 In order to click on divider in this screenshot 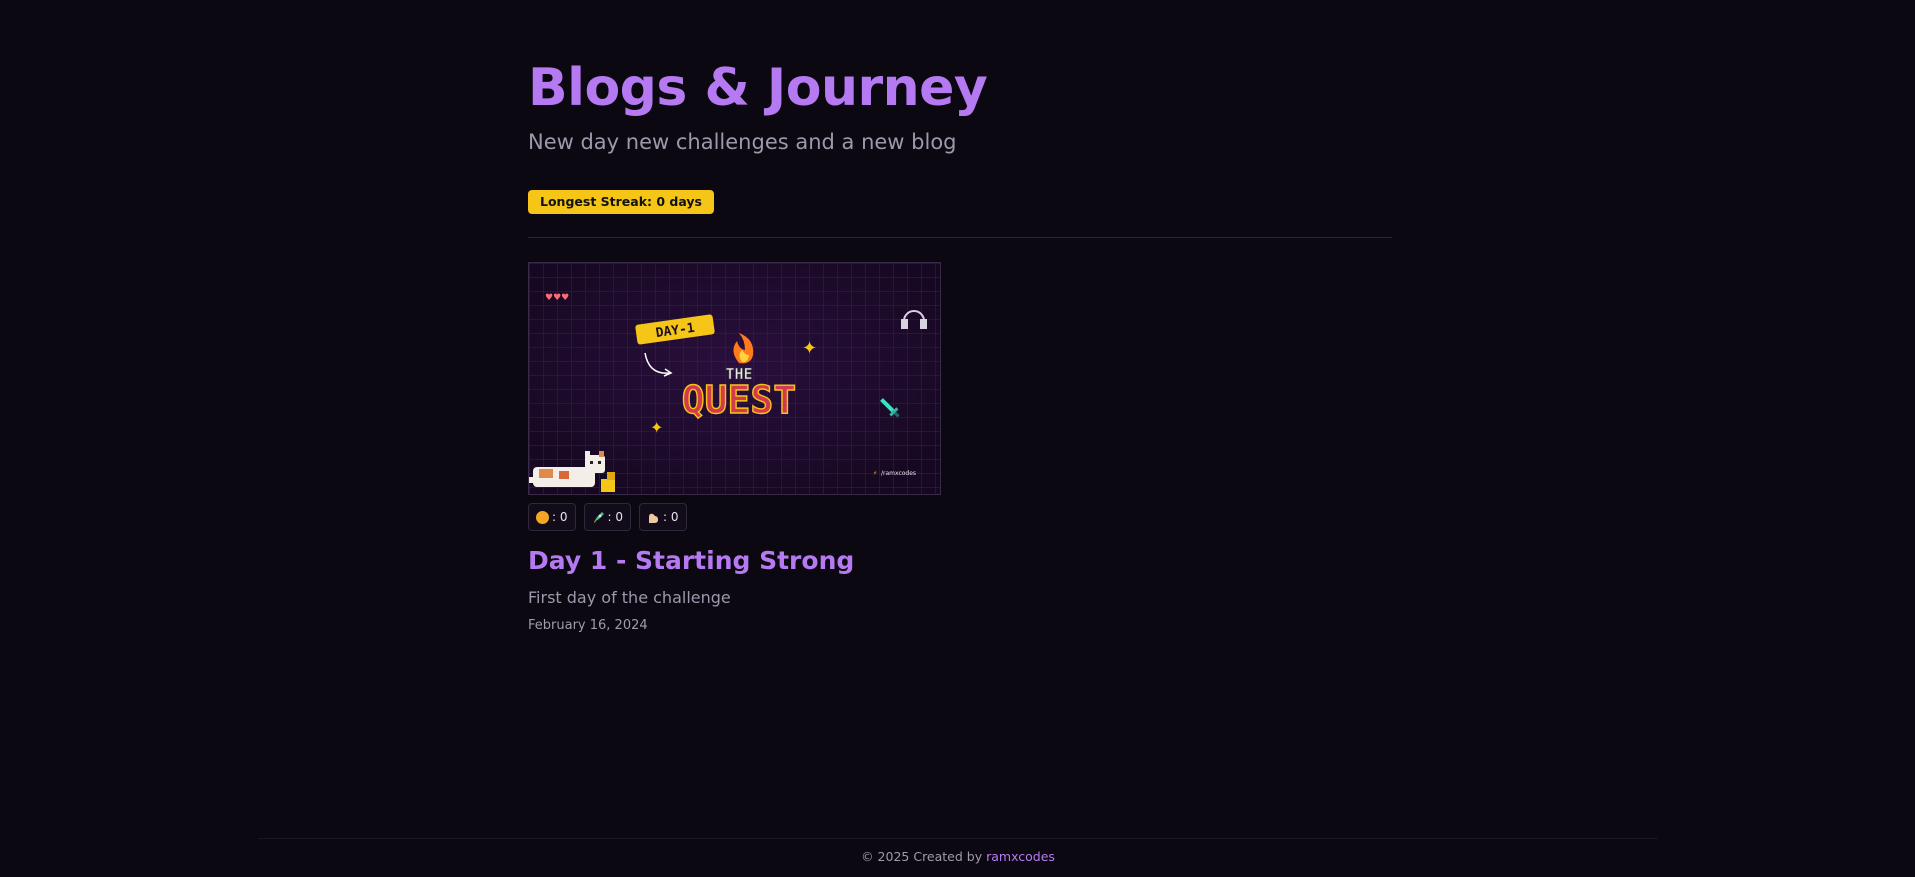, I will do `click(960, 237)`.